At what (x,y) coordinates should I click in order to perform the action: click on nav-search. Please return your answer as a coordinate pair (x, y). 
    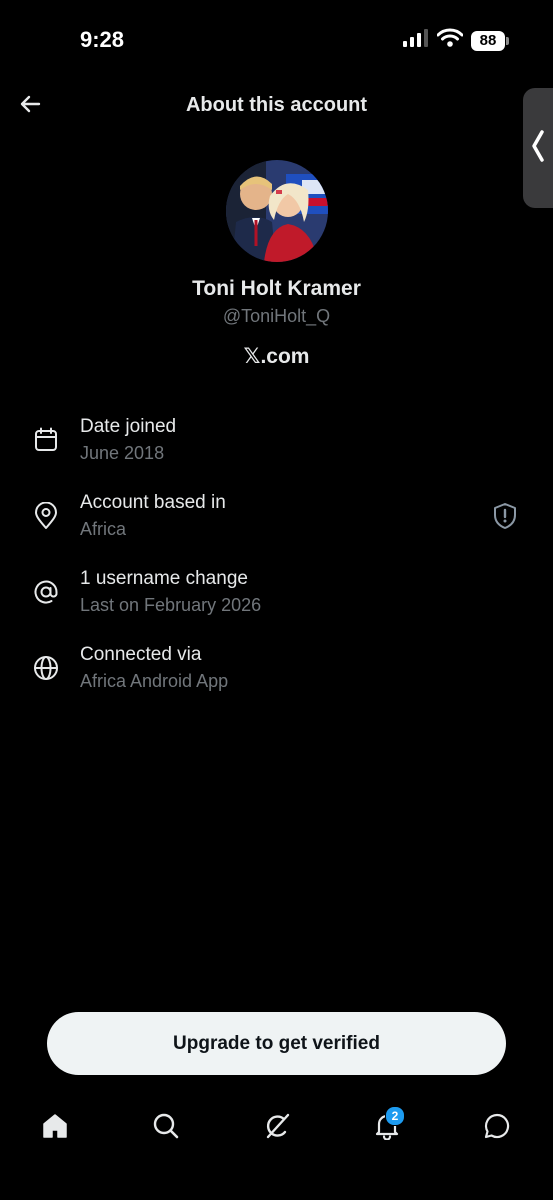
    Looking at the image, I should click on (166, 1128).